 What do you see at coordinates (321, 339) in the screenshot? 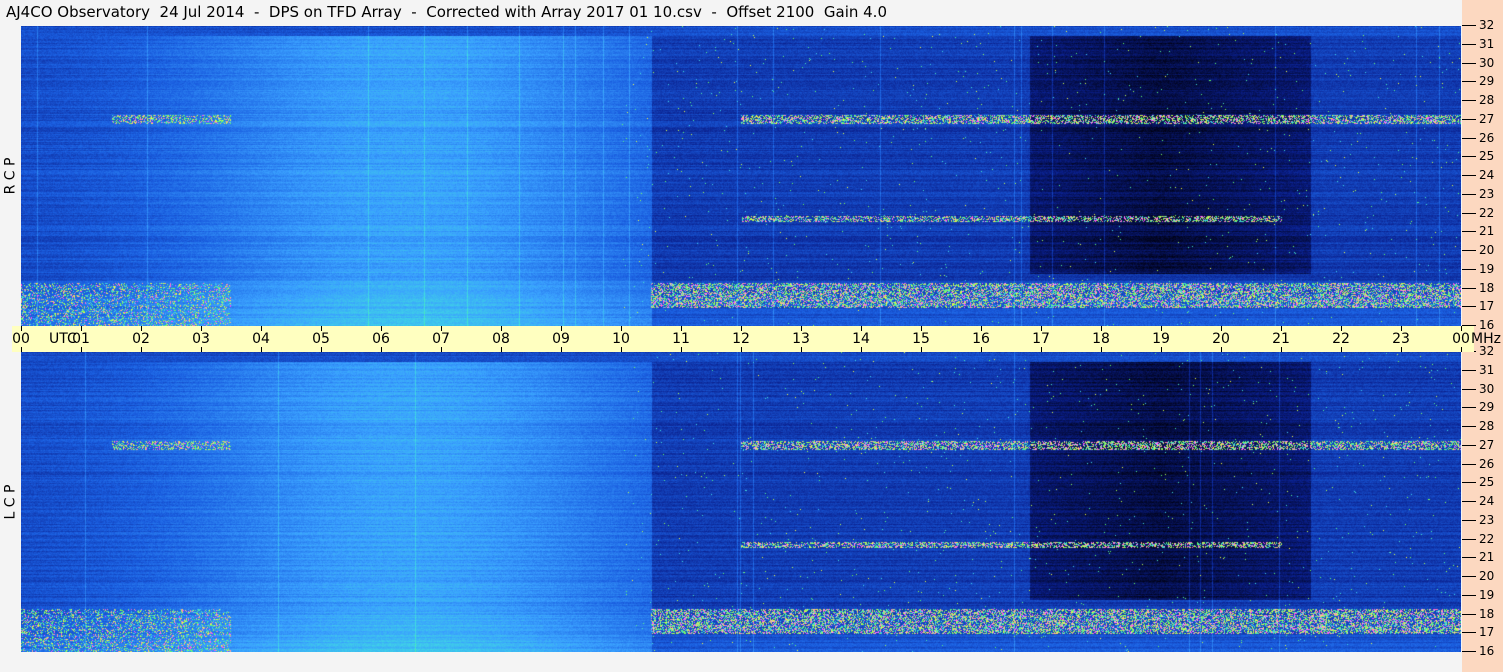
I see `time-tick-label: 05` at bounding box center [321, 339].